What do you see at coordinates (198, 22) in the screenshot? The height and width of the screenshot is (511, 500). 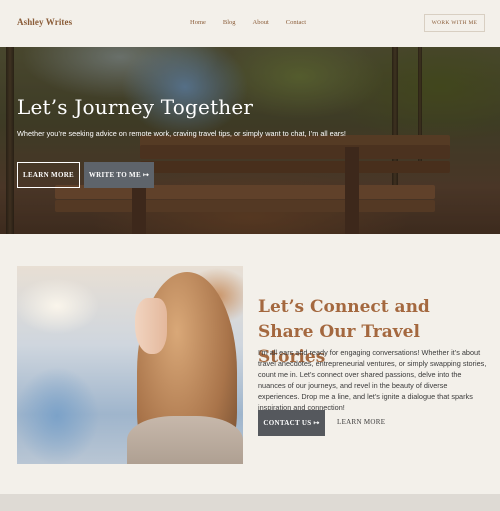 I see `nav-home: Home` at bounding box center [198, 22].